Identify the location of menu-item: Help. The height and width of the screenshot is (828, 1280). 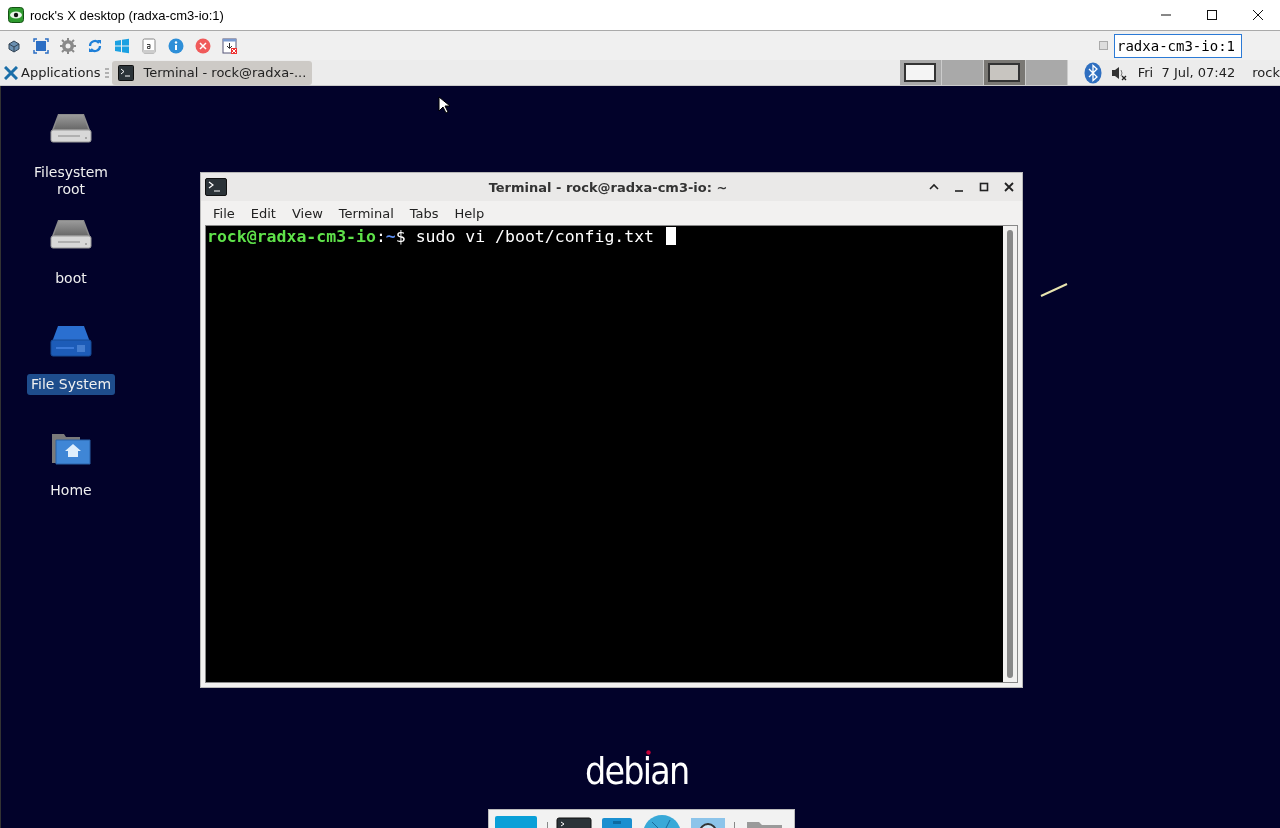
(469, 213).